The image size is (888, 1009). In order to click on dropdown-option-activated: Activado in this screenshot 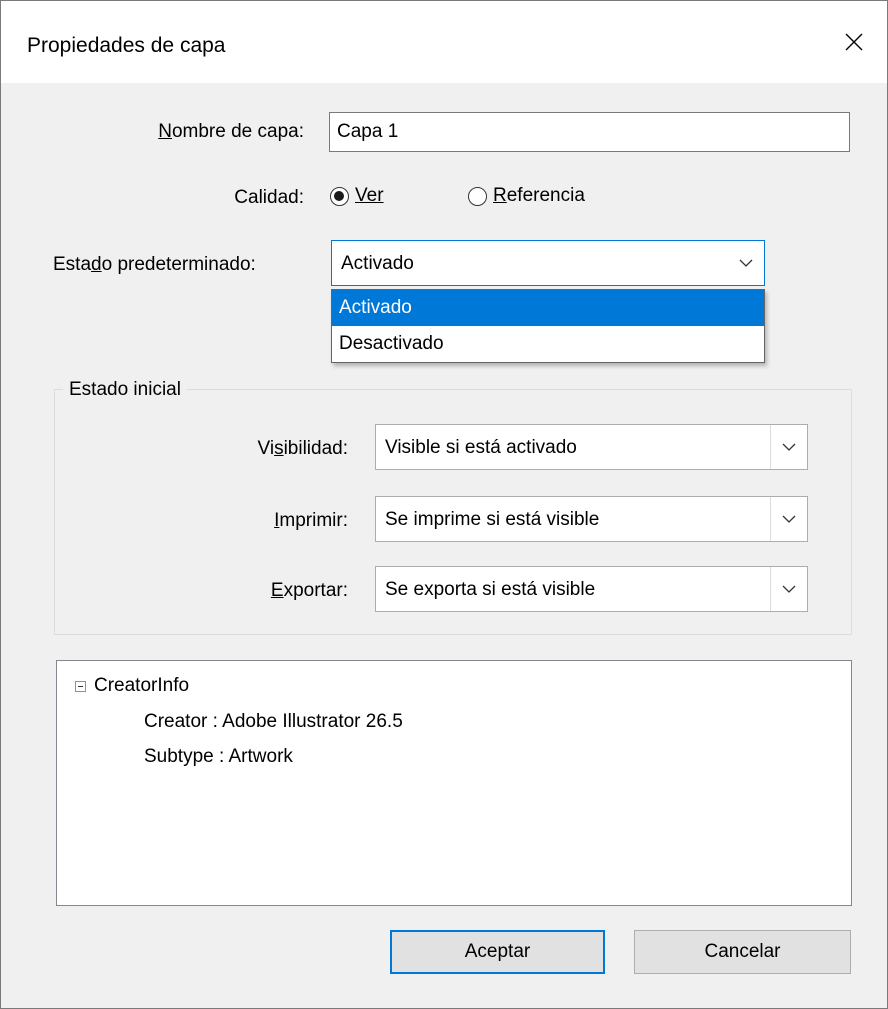, I will do `click(548, 308)`.